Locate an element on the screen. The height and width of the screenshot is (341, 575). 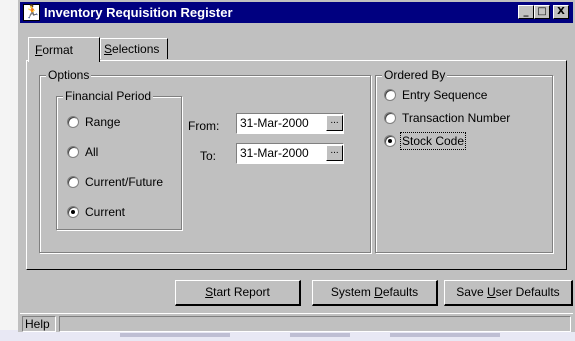
runner-icon: 🏃 is located at coordinates (32, 12).